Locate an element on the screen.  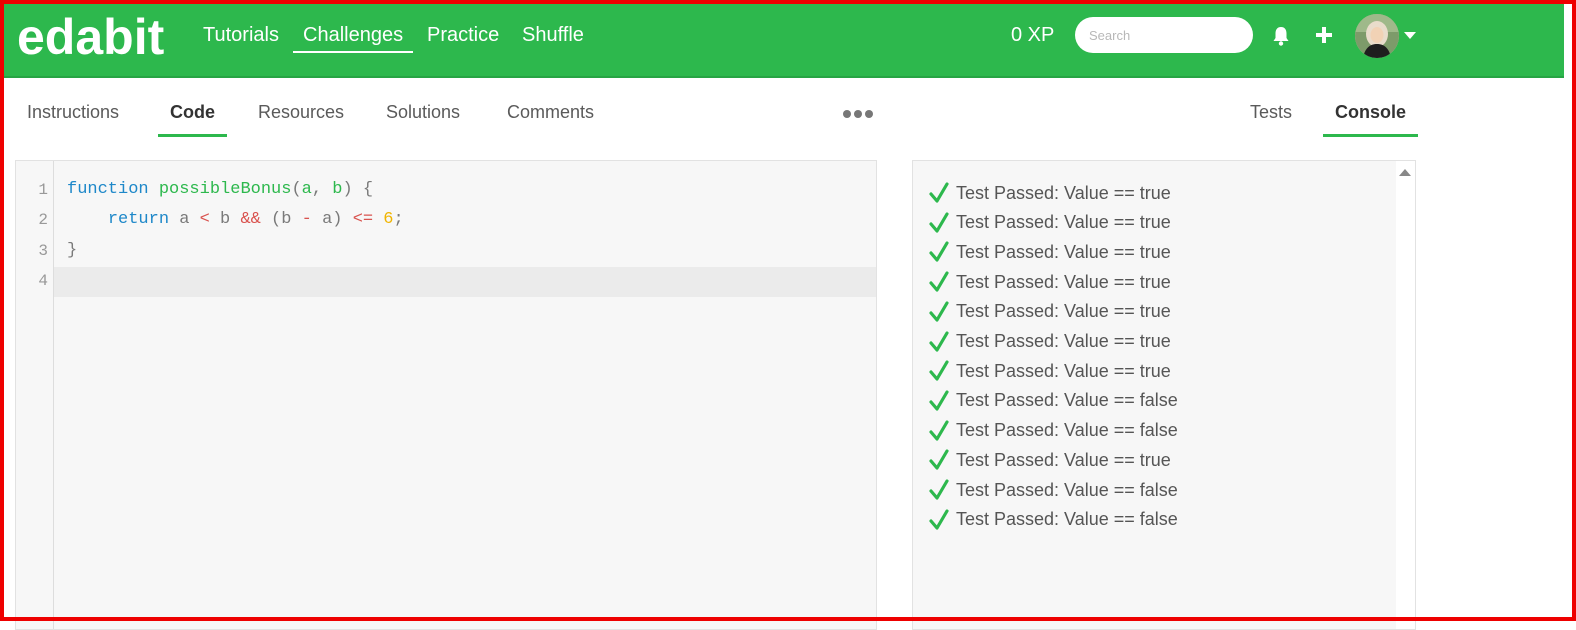
tab-instructions: Instructions is located at coordinates (73, 117).